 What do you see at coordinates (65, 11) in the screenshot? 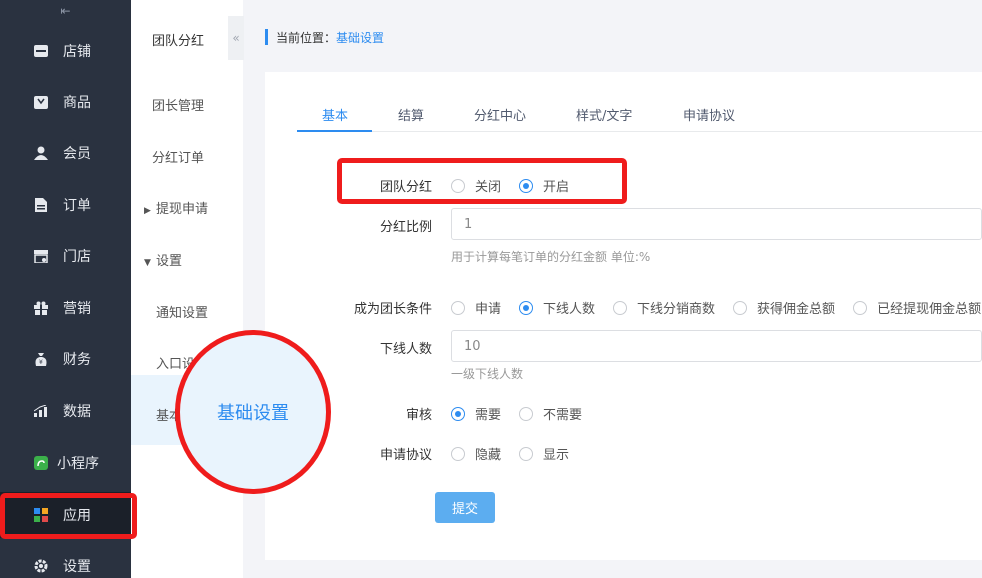
I see `sidebar-collapse-icon: ⇤` at bounding box center [65, 11].